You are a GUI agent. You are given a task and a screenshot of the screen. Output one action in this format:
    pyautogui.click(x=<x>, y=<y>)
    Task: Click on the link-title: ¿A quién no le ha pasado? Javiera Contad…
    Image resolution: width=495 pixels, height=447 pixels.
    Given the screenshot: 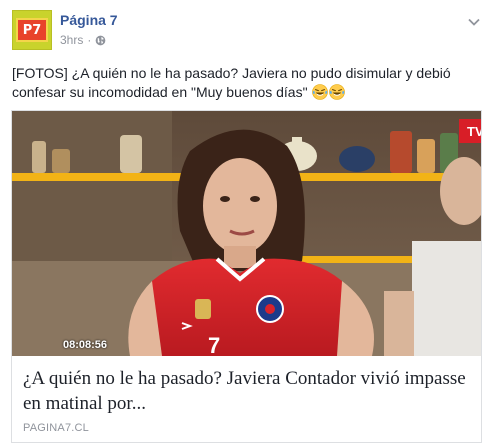 What is the action you would take?
    pyautogui.click(x=245, y=391)
    